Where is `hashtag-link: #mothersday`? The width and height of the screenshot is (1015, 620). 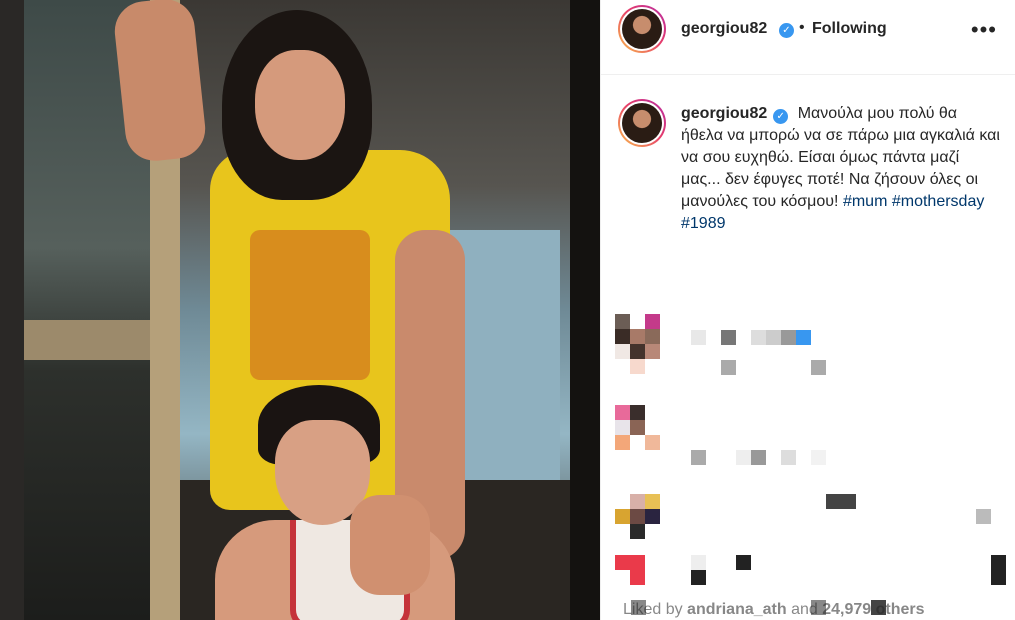
hashtag-link: #mothersday is located at coordinates (938, 201).